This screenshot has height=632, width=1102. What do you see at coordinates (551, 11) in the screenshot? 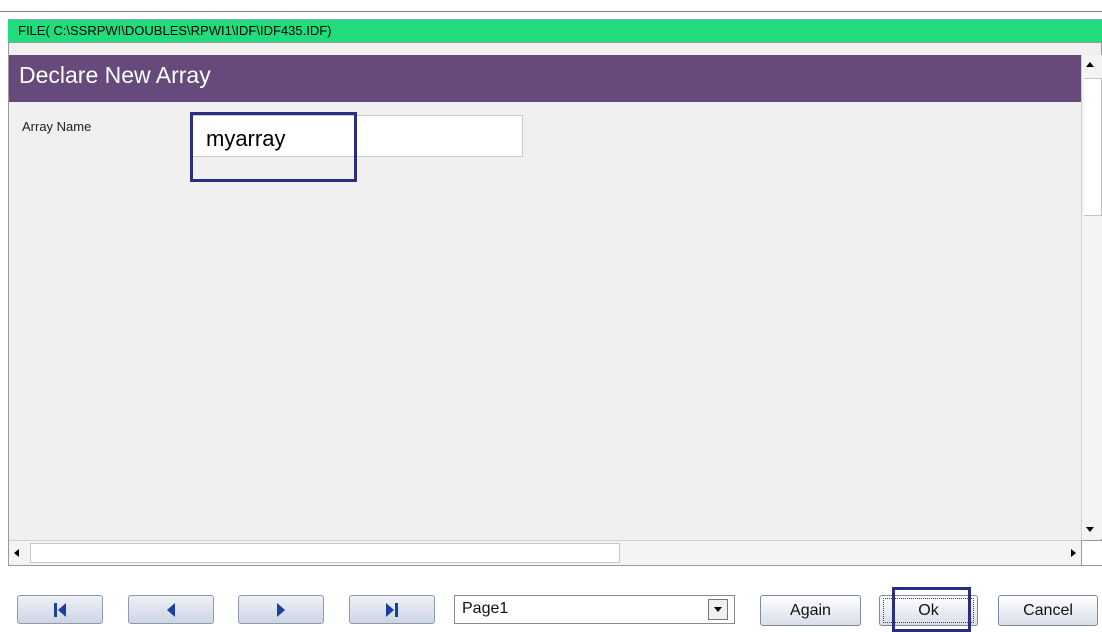
I see `top-divider` at bounding box center [551, 11].